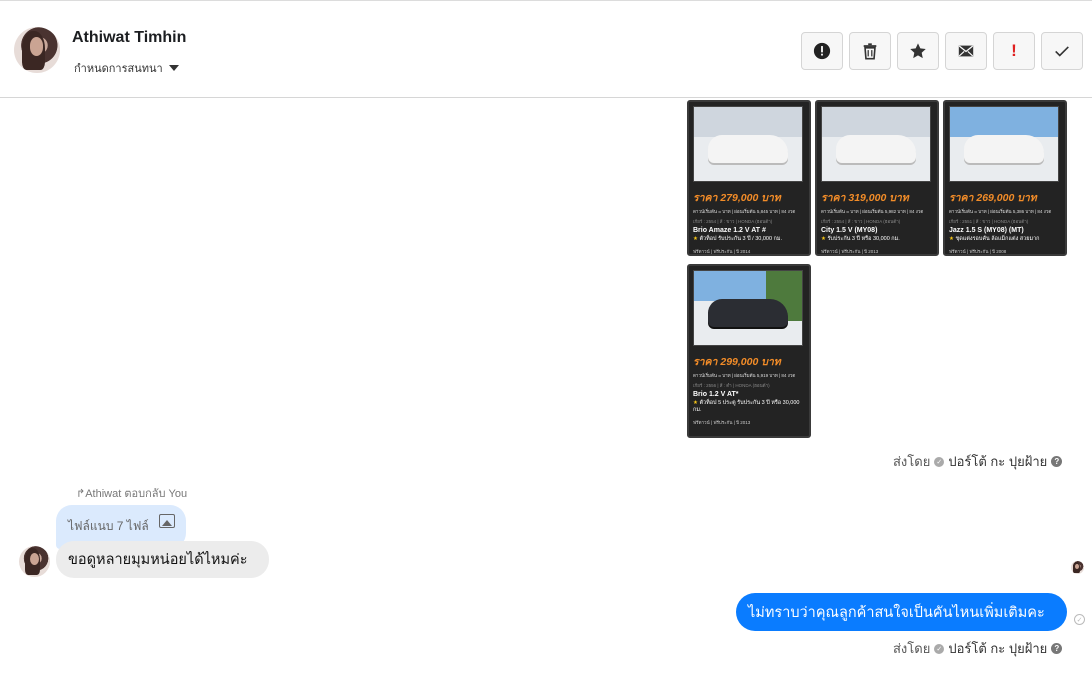  Describe the element at coordinates (722, 252) in the screenshot. I see `car-footer: ฟรีดาวน์ | ฟรีประกัน | ปี 2014` at that location.